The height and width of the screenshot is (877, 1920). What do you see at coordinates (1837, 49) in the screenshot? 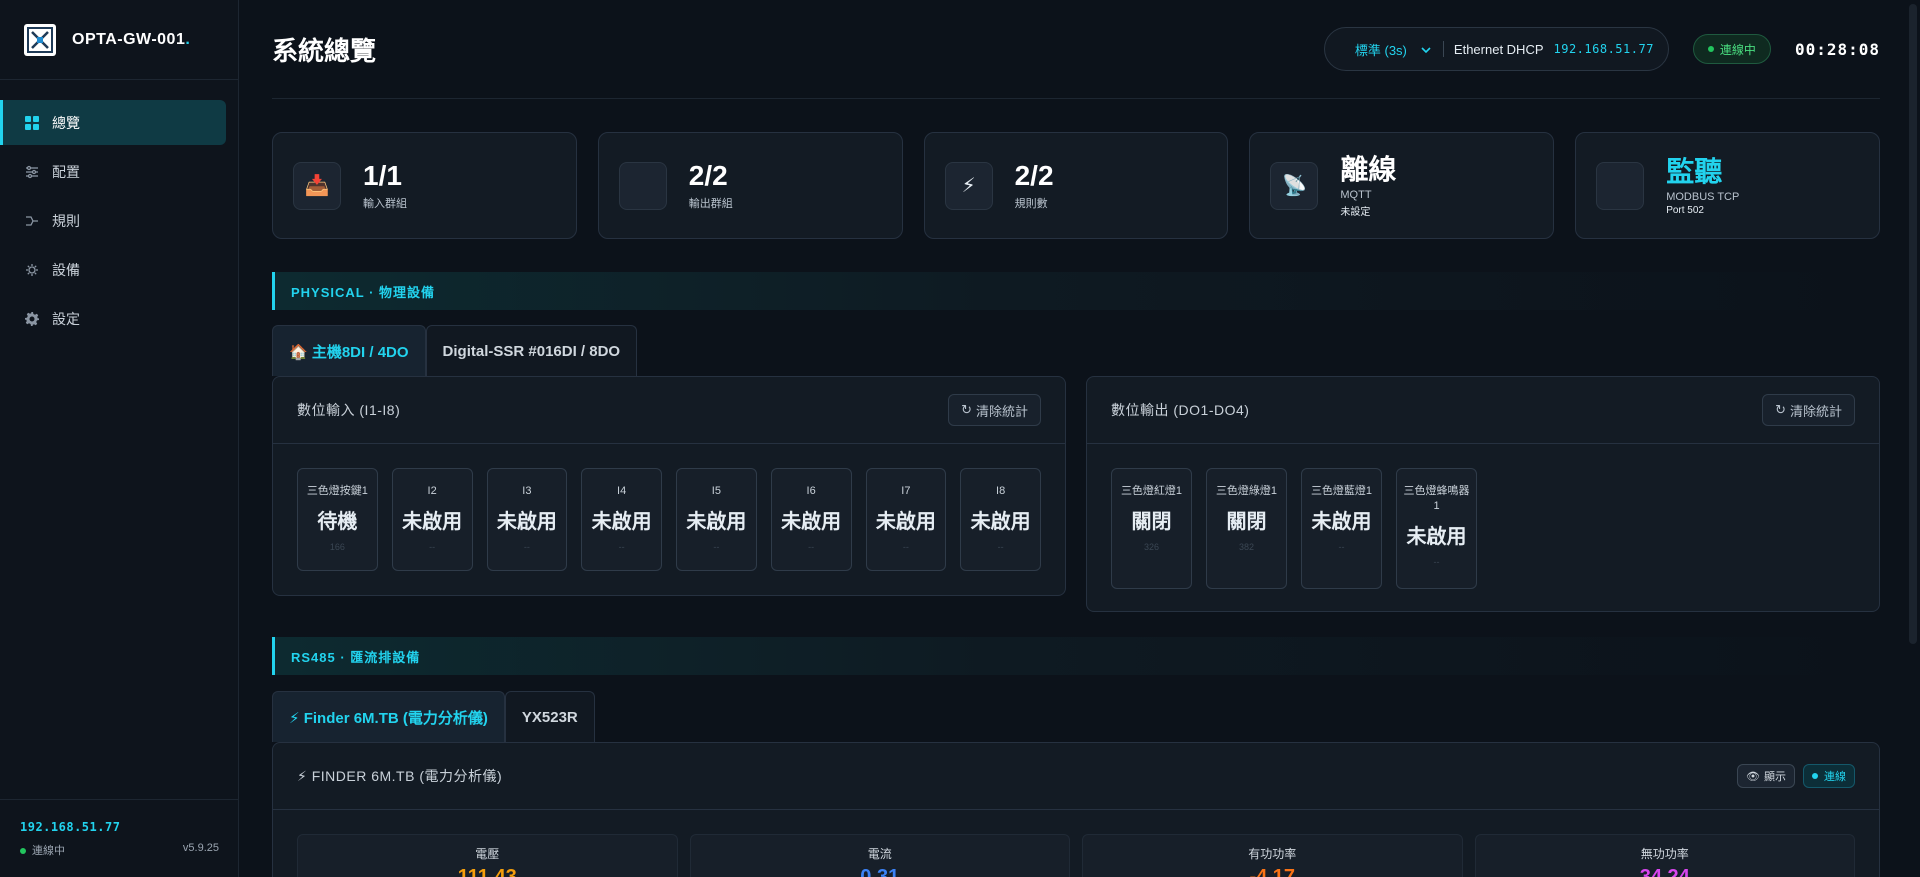
I see `clock: 00:28:08` at bounding box center [1837, 49].